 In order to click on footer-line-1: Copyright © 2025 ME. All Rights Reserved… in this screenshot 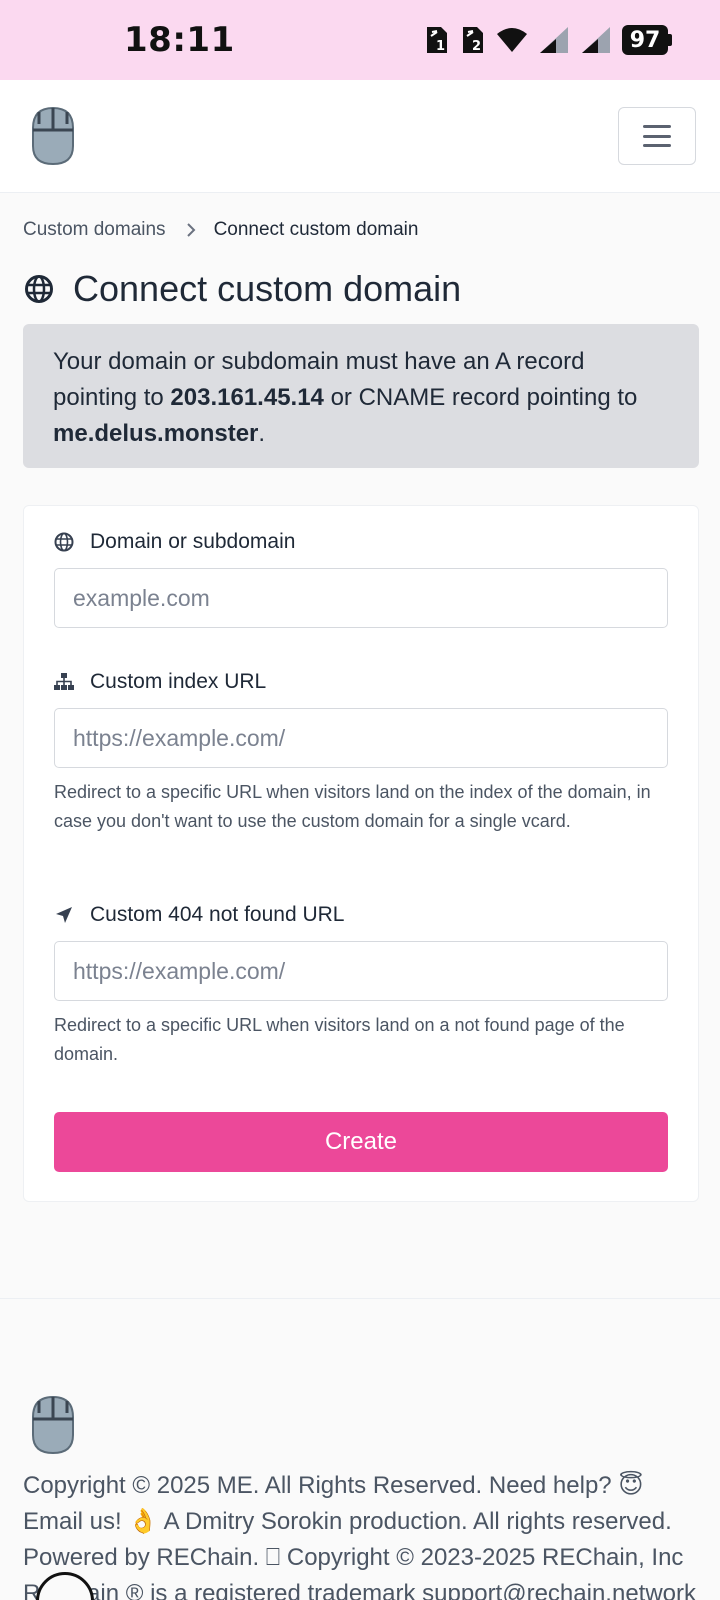, I will do `click(333, 1485)`.